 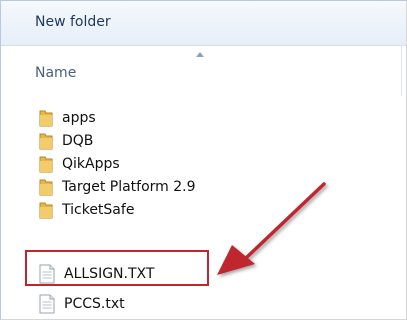 I want to click on item-name: TicketSafe, so click(x=98, y=210).